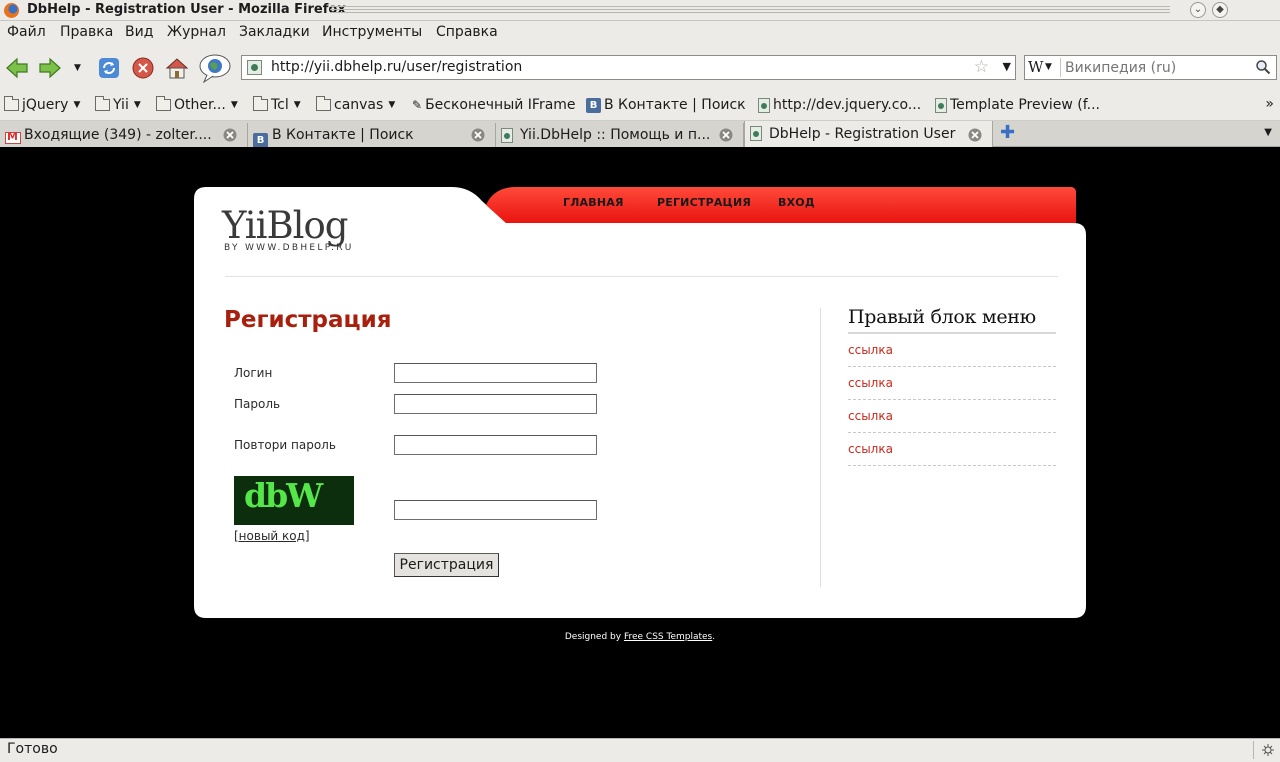  I want to click on menu-file: Файл, so click(26, 32).